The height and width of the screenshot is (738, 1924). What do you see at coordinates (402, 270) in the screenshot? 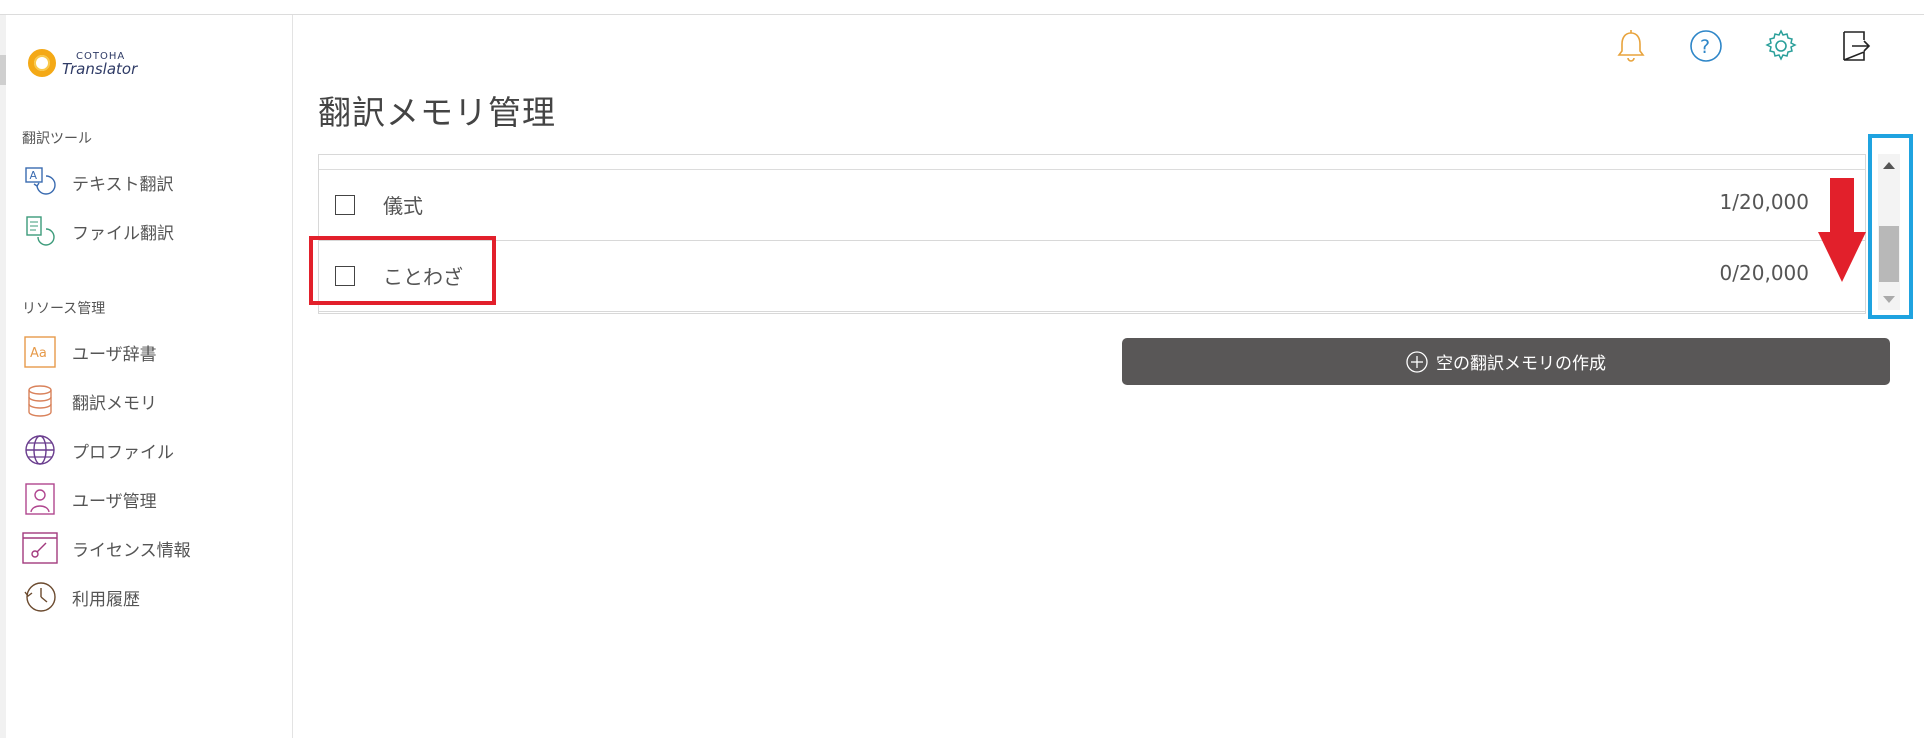
I see `annotation-highlight-box` at bounding box center [402, 270].